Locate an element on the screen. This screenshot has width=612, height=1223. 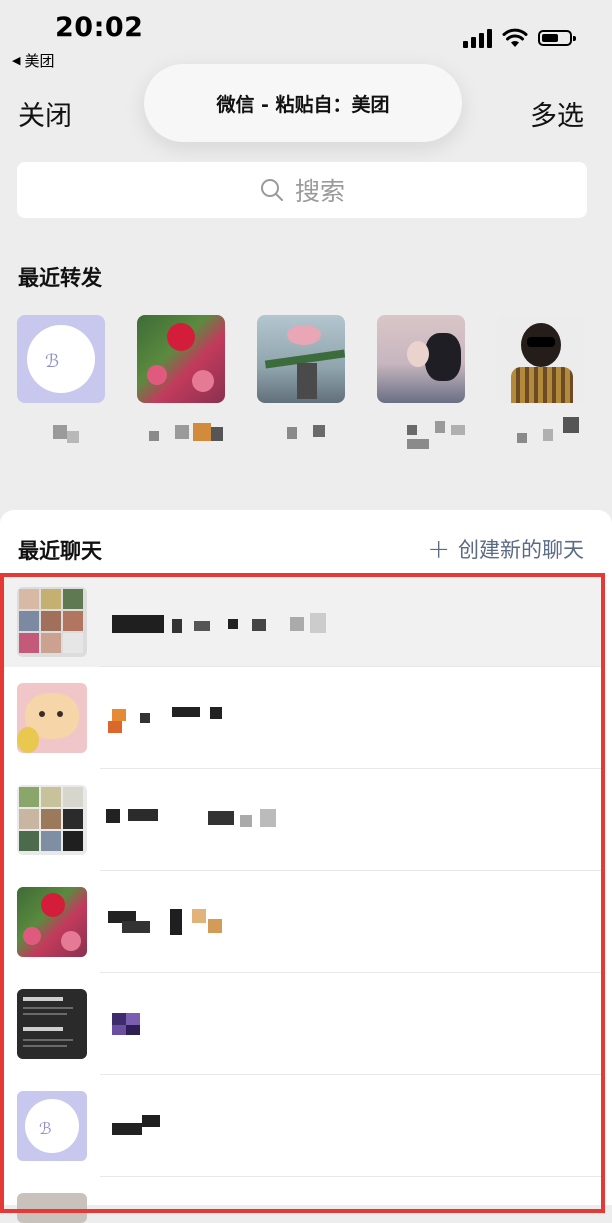
status-time: 20:02 is located at coordinates (99, 27).